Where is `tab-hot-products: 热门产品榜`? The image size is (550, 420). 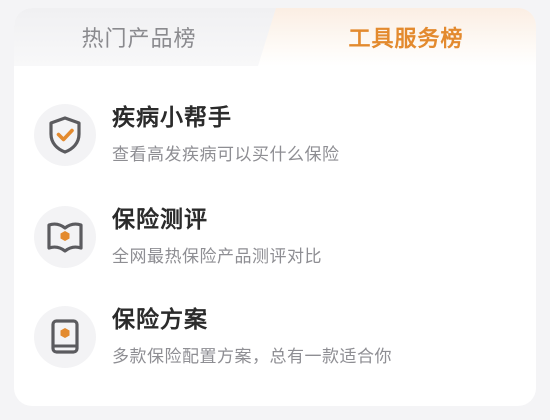
tab-hot-products: 热门产品榜 is located at coordinates (139, 37).